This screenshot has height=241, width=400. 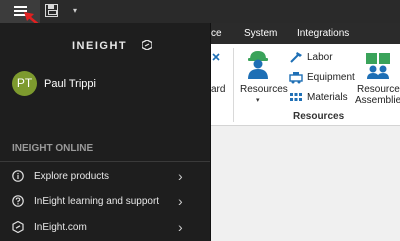 I want to click on ribbon-group-label: Resources, so click(x=319, y=116).